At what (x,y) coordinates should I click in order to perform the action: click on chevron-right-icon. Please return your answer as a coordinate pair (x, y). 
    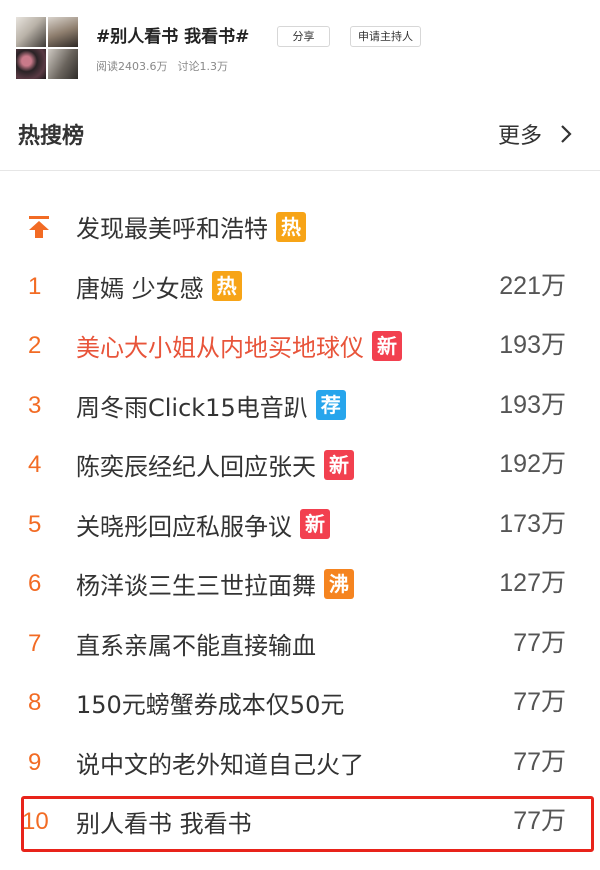
    Looking at the image, I should click on (566, 134).